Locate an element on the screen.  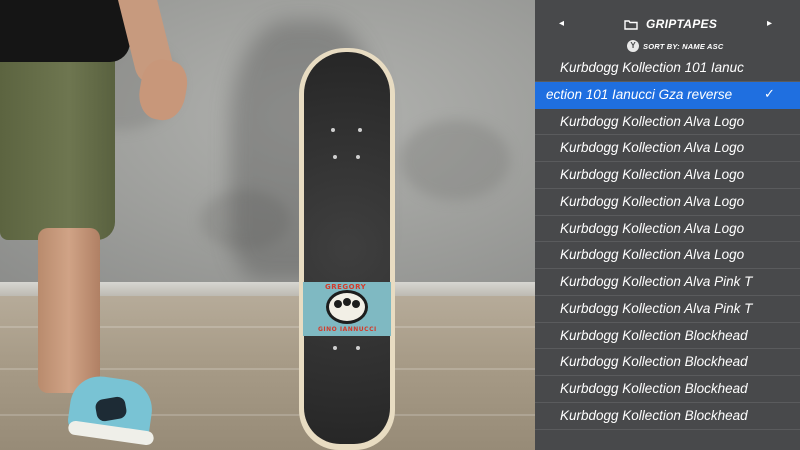
skater-shorts is located at coordinates (57, 140).